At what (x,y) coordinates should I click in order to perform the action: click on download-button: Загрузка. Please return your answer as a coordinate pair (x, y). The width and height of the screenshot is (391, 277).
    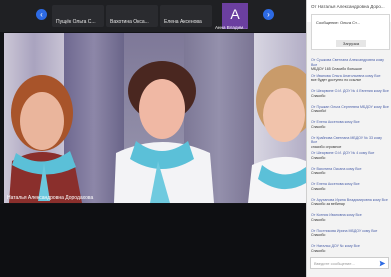
    Looking at the image, I should click on (351, 43).